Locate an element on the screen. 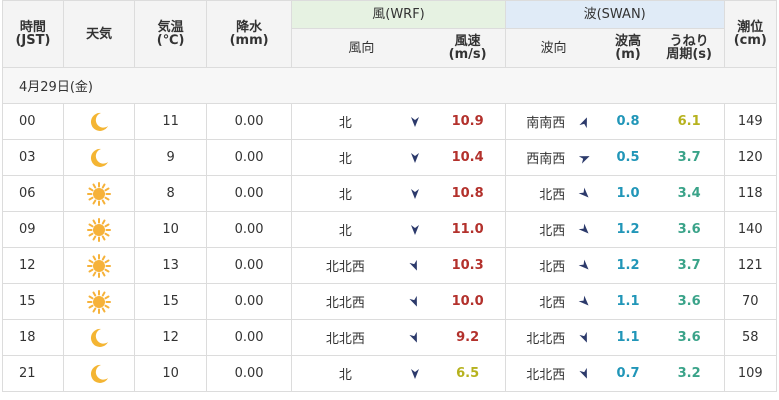  wind-speed-cell: 10.3 is located at coordinates (468, 265).